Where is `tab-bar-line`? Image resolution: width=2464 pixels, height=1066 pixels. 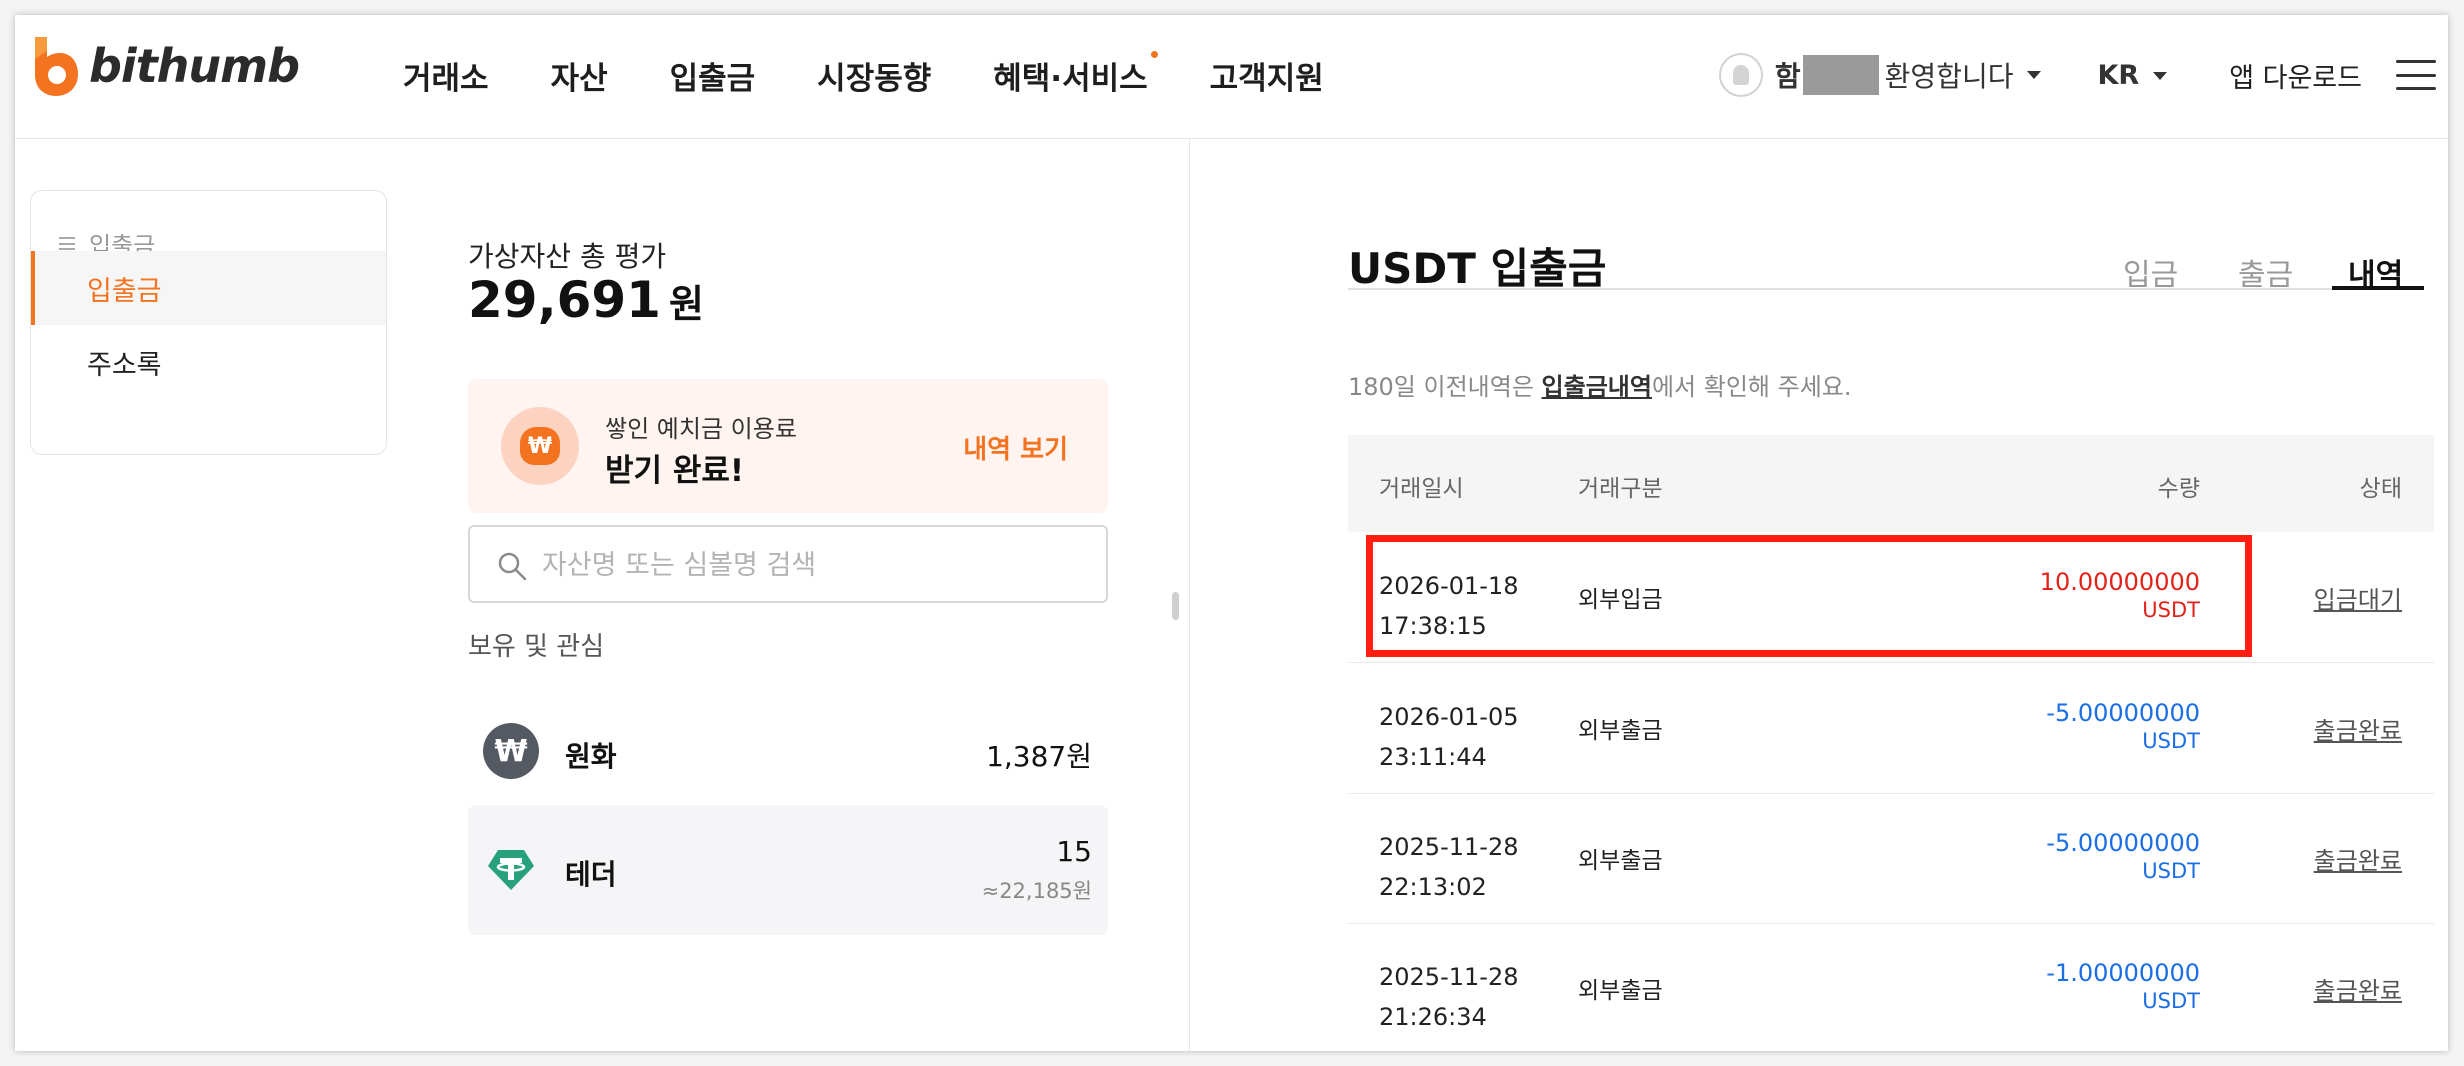 tab-bar-line is located at coordinates (1886, 289).